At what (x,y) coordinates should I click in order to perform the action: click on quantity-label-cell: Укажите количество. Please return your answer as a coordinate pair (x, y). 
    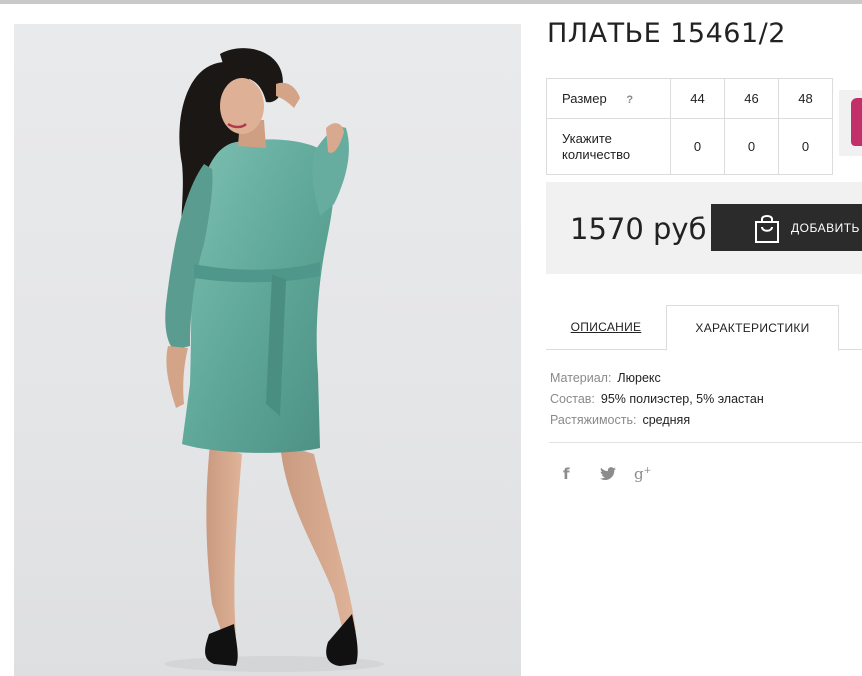
    Looking at the image, I should click on (608, 146).